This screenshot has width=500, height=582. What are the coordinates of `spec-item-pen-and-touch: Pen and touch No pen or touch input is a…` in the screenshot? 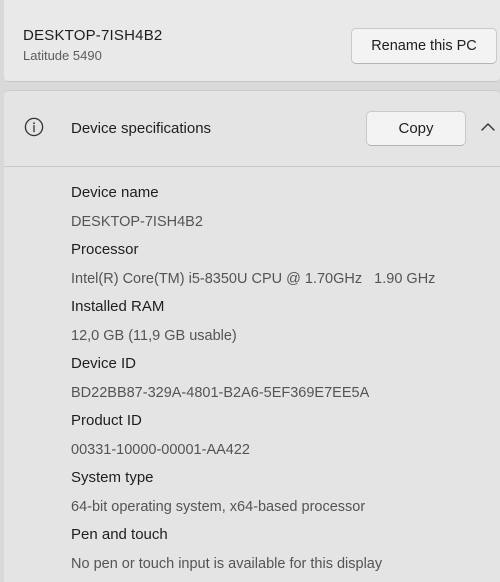 It's located at (281, 549).